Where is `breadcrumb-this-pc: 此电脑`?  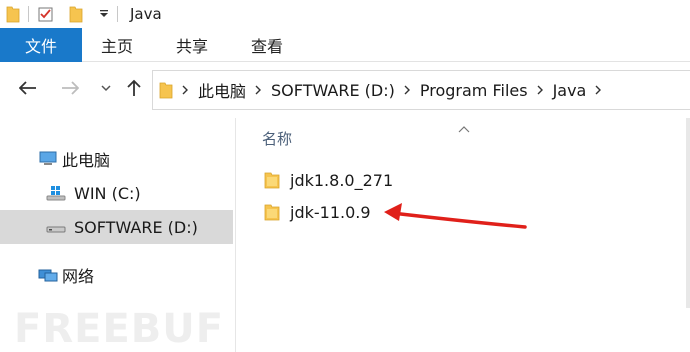 breadcrumb-this-pc: 此电脑 is located at coordinates (222, 90).